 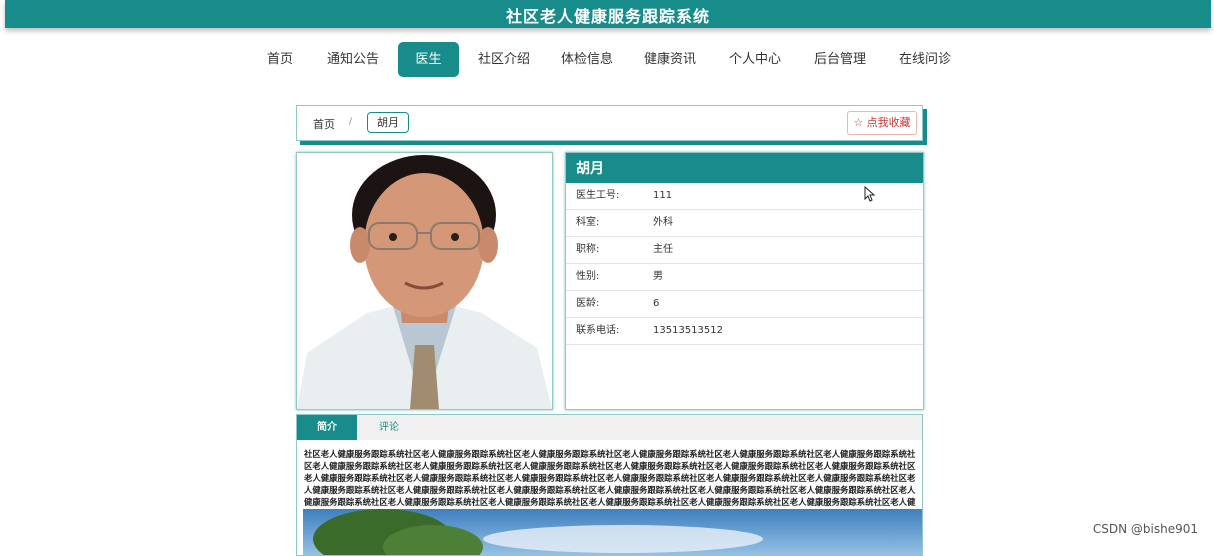 I want to click on nav-item-consult: 在线问诊, so click(x=925, y=59).